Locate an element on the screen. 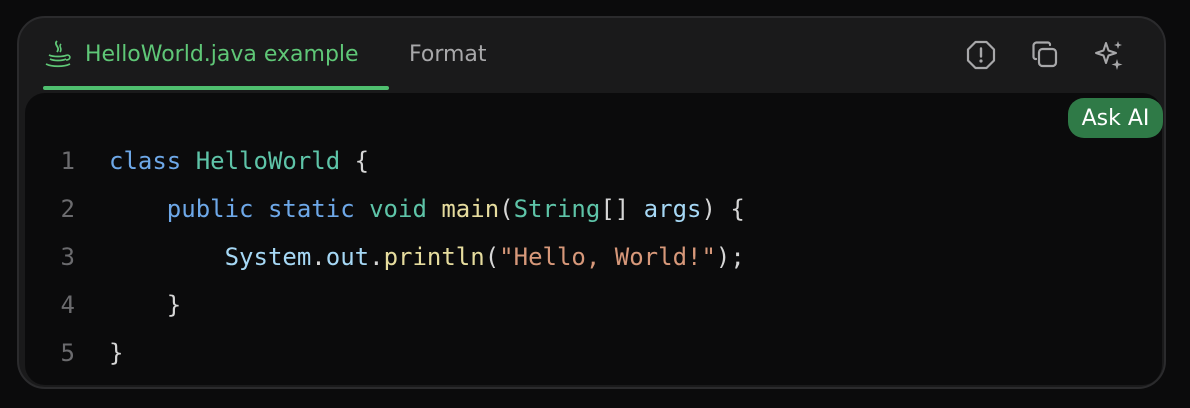 The width and height of the screenshot is (1190, 408). code-token-field: out is located at coordinates (347, 257).